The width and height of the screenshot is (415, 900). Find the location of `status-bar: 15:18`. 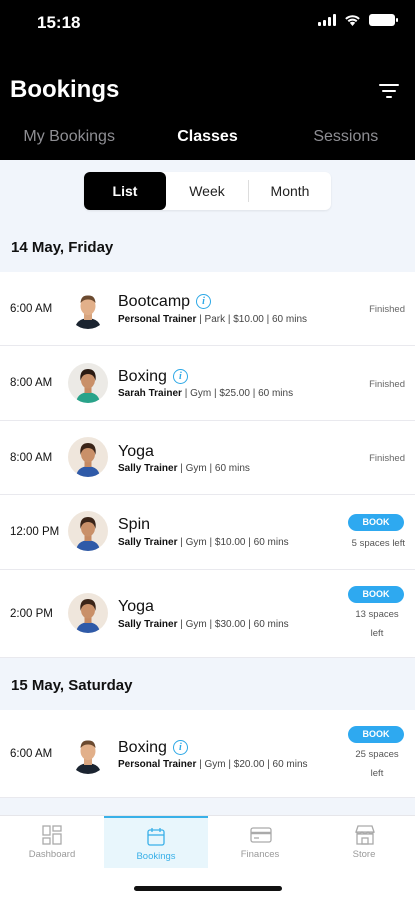

status-bar: 15:18 is located at coordinates (207, 24).